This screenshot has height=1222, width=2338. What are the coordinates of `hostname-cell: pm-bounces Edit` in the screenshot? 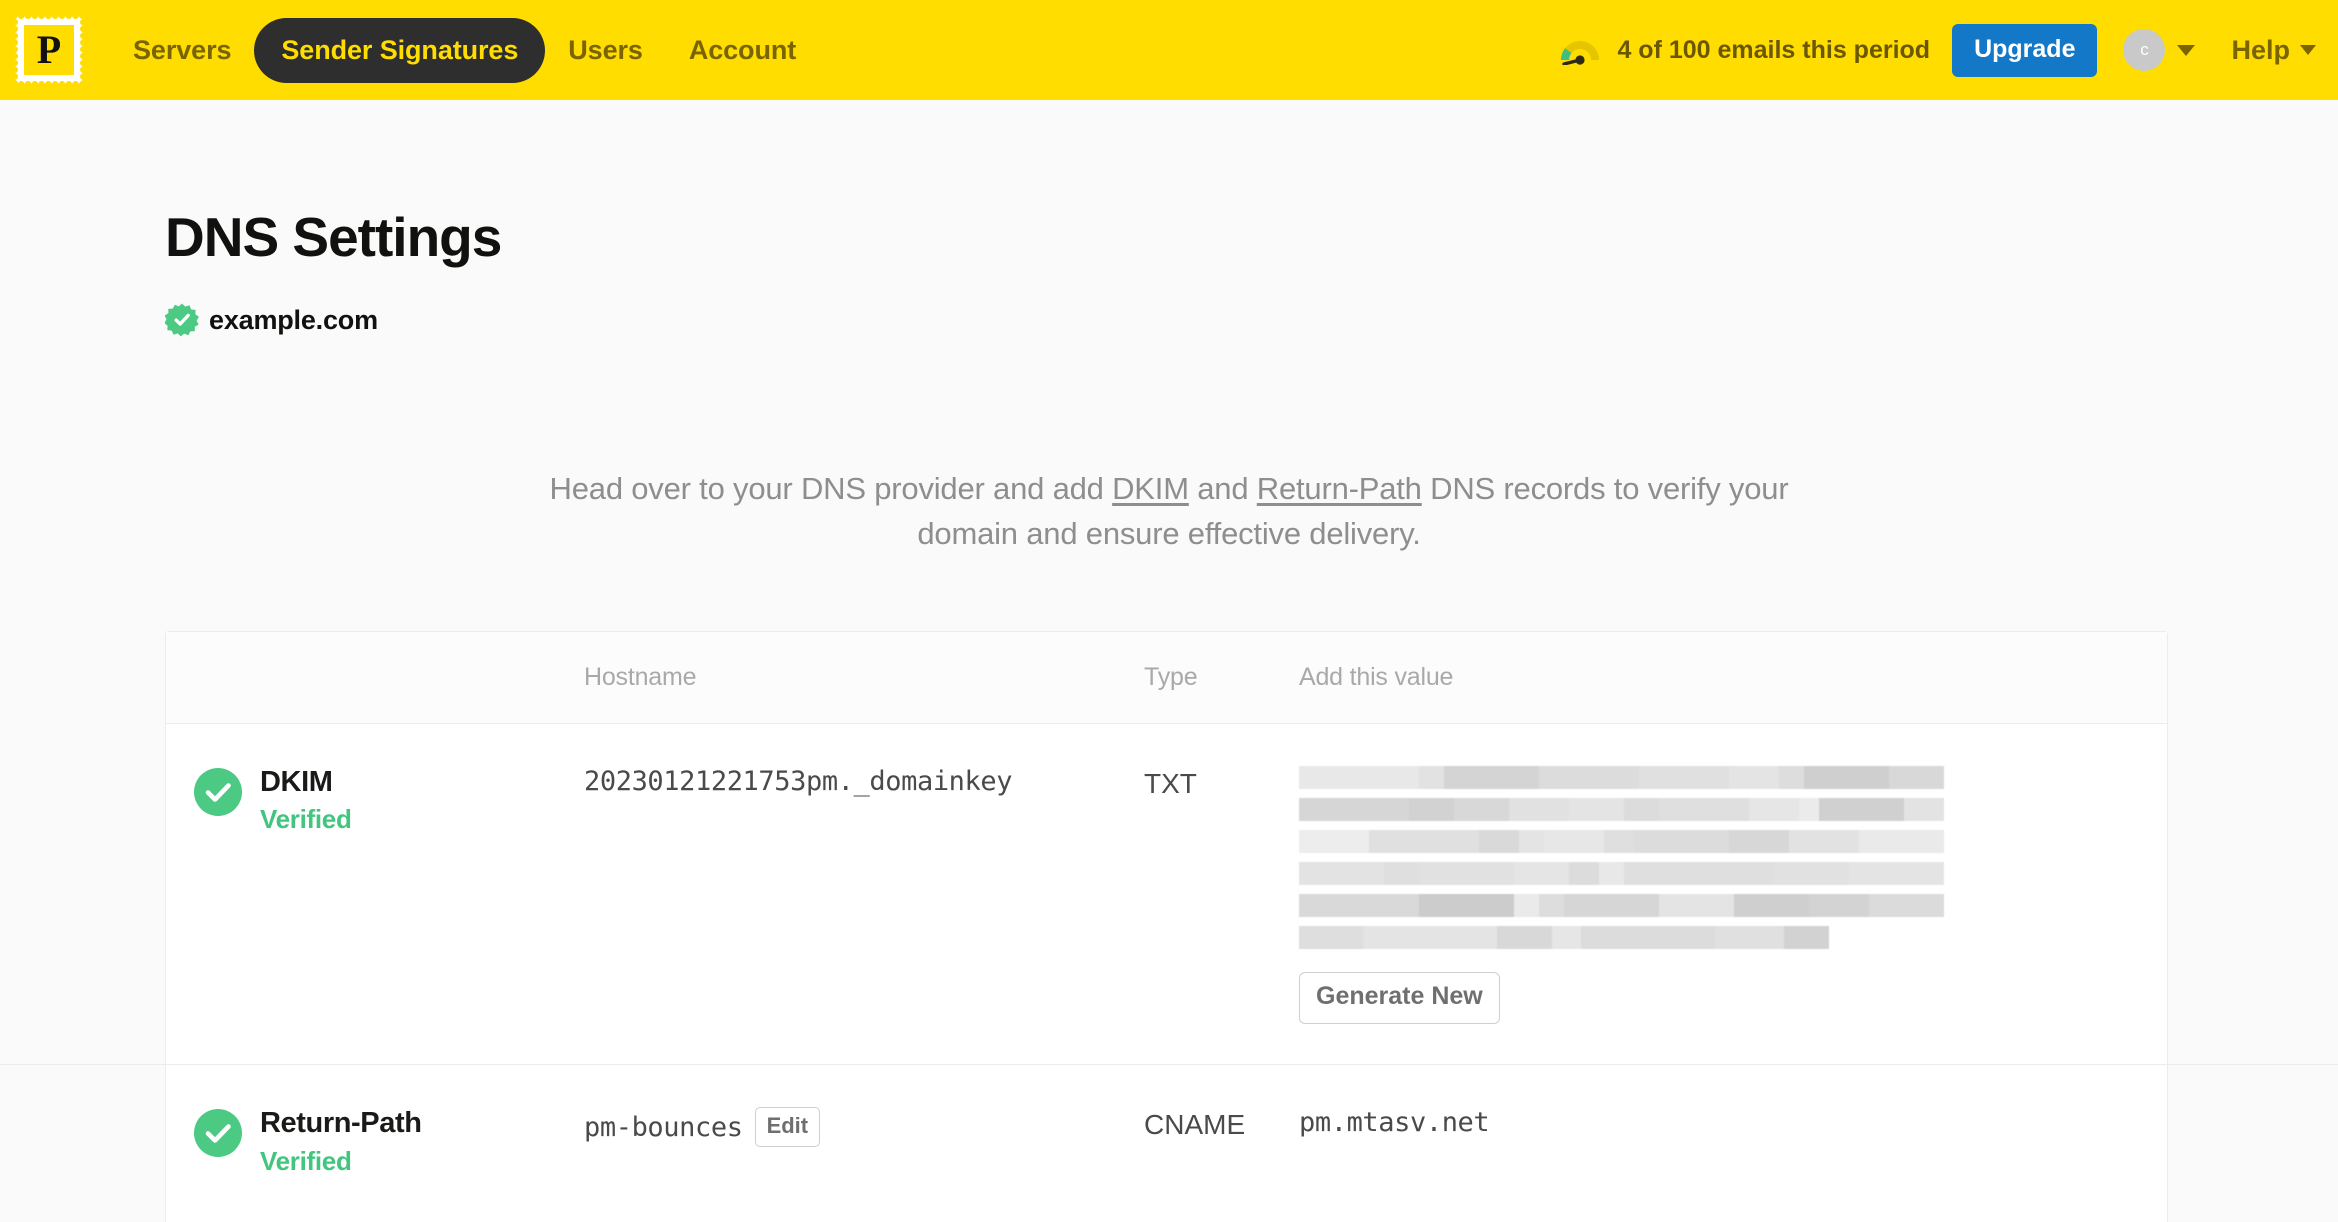 It's located at (864, 1127).